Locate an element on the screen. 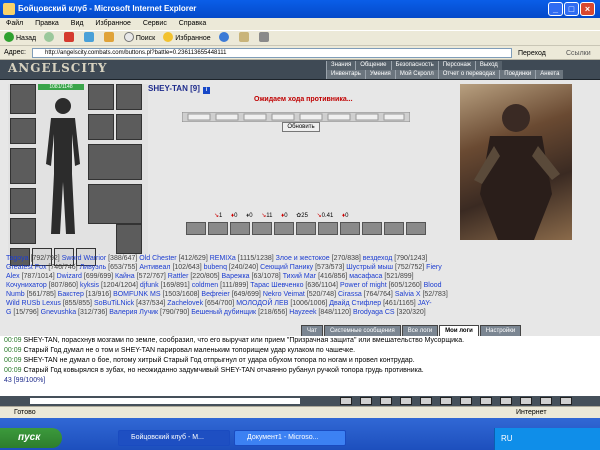 Image resolution: width=600 pixels, height=450 pixels. refresh-browser-button is located at coordinates (89, 39).